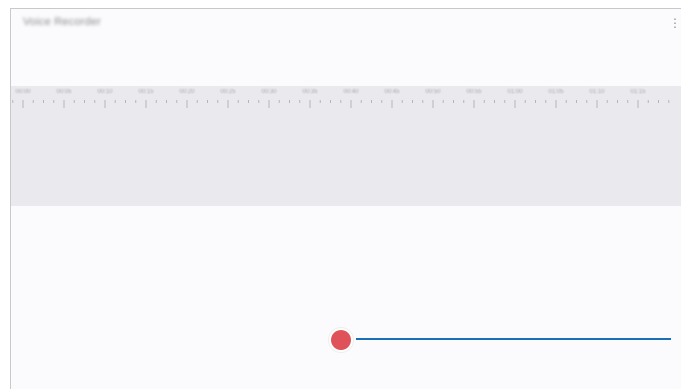  Describe the element at coordinates (597, 92) in the screenshot. I see `ruler-tick-label: 01:10` at that location.